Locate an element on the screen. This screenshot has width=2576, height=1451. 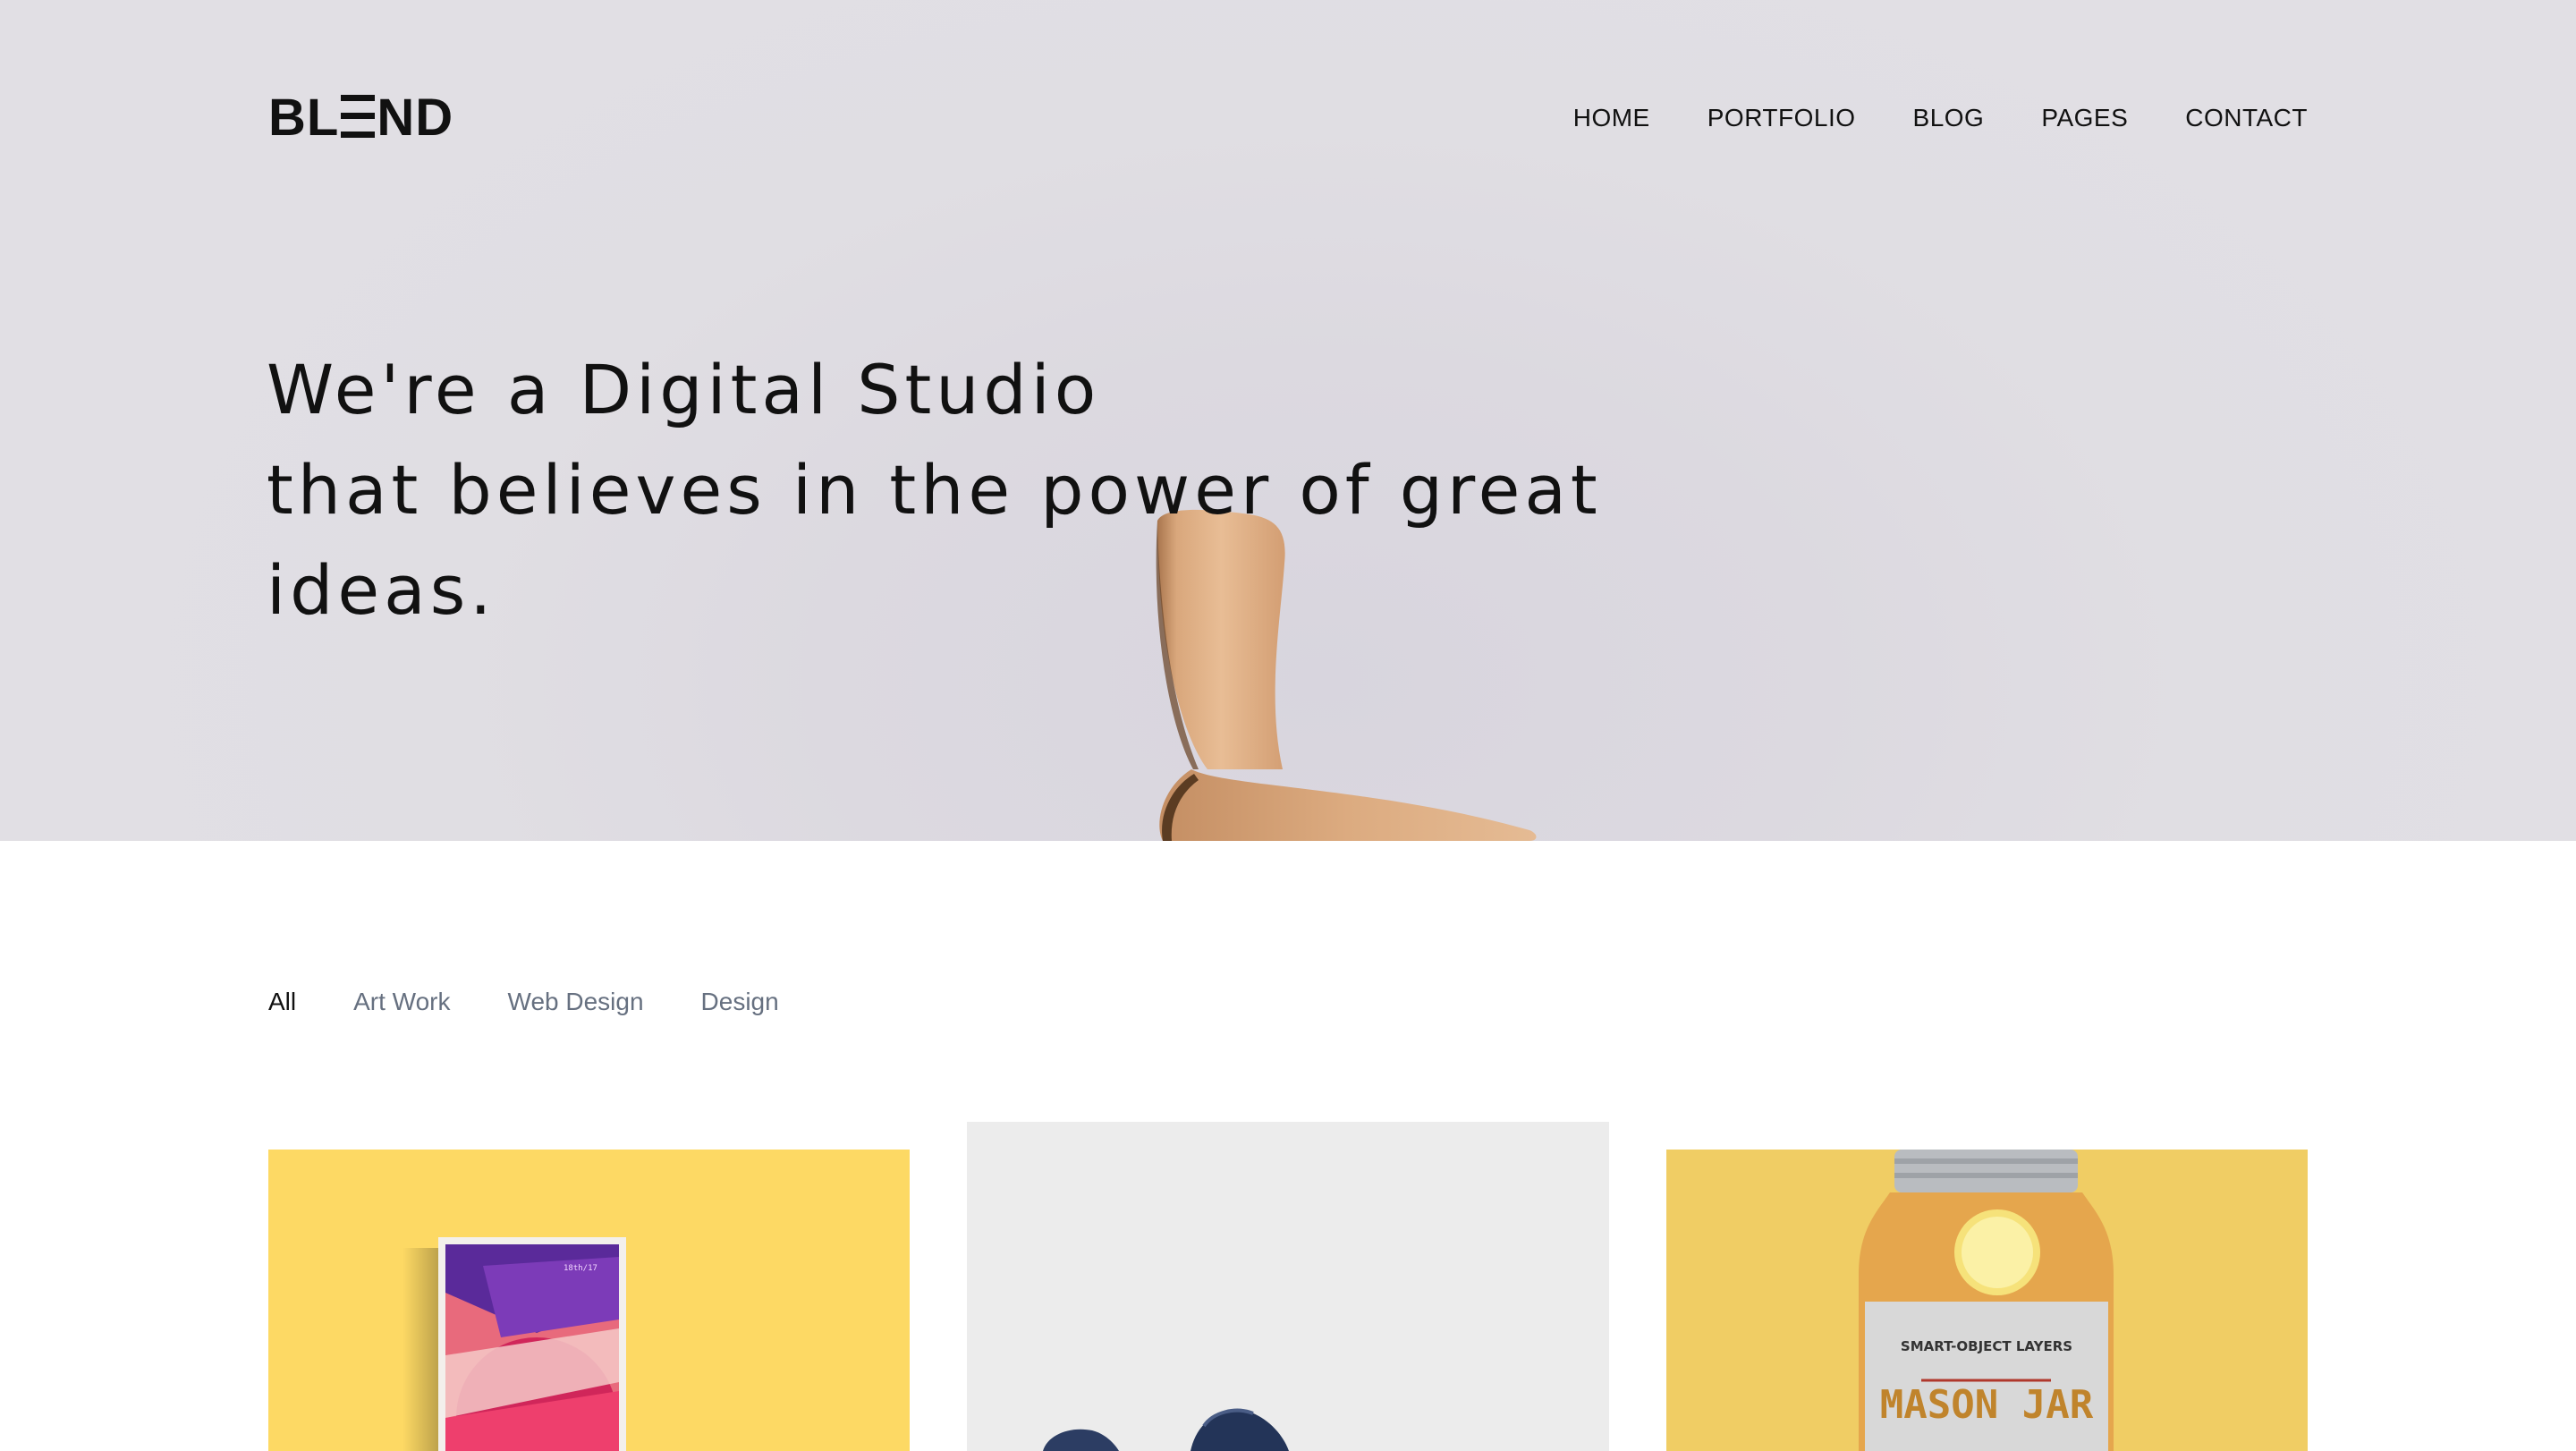
nav-portfolio: PORTFOLIO is located at coordinates (1781, 118).